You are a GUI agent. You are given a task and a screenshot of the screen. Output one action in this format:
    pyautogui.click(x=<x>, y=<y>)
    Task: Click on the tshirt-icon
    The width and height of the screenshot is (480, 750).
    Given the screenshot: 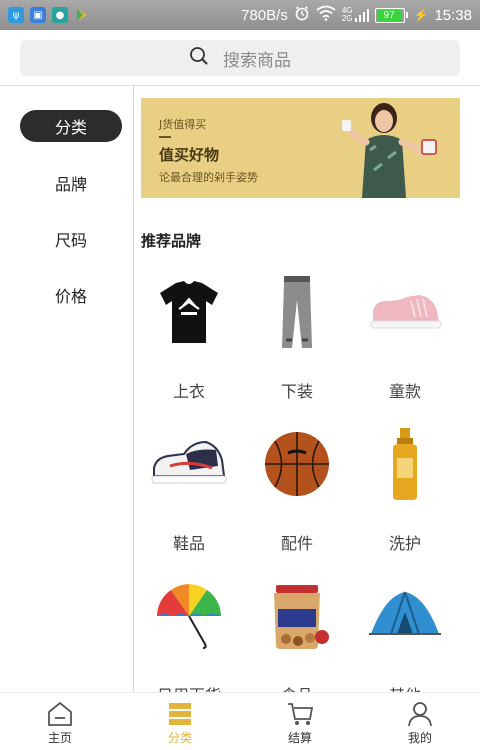 What is the action you would take?
    pyautogui.click(x=189, y=312)
    